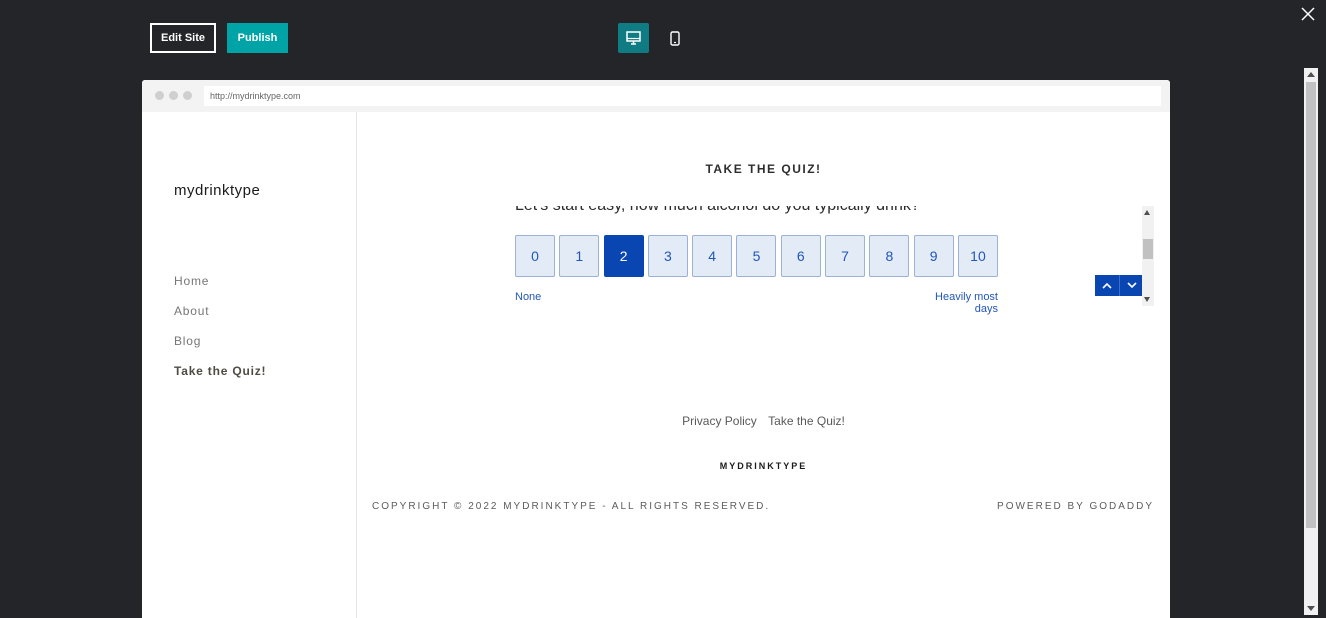 The width and height of the screenshot is (1326, 618). Describe the element at coordinates (191, 281) in the screenshot. I see `nav-home: Home` at that location.